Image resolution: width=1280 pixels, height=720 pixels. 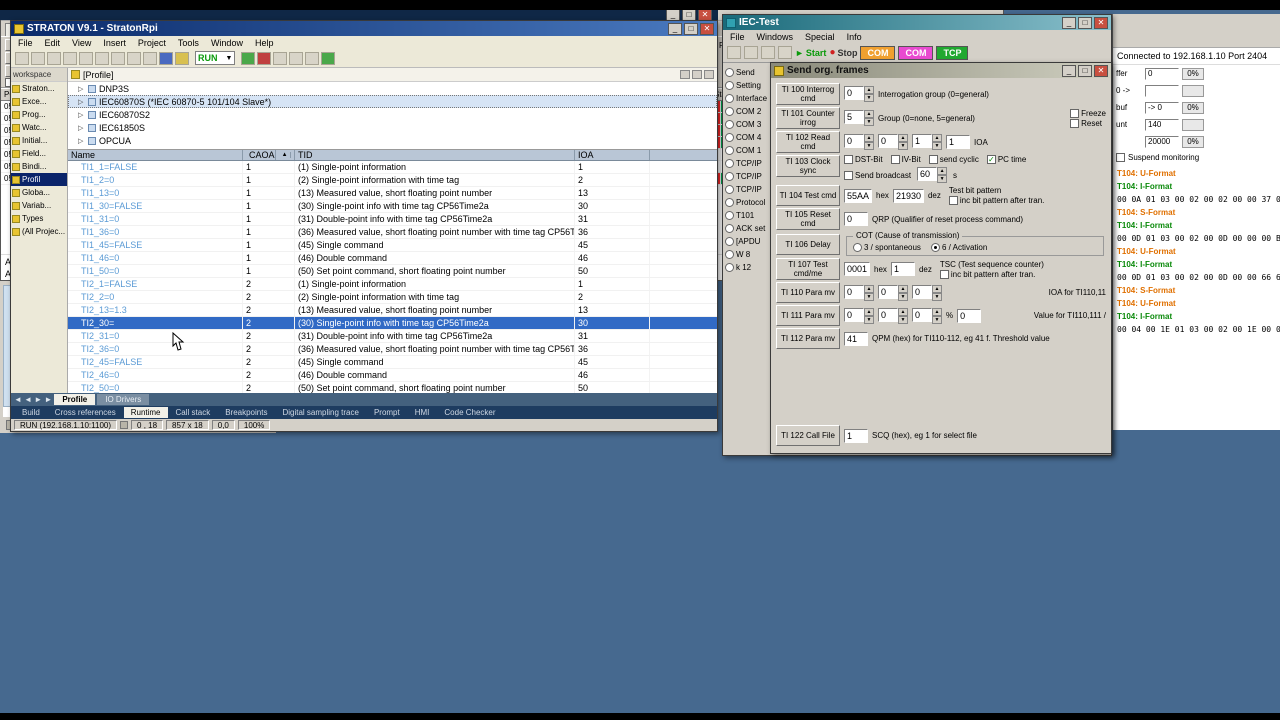 I want to click on dst-bit-checkbox: DST-Bit, so click(x=863, y=159).